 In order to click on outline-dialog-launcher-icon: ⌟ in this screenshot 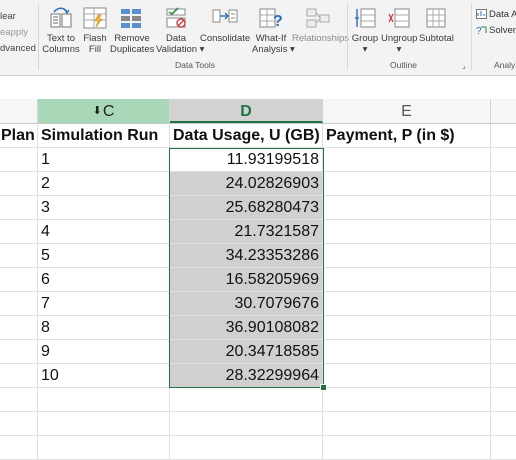, I will do `click(464, 65)`.